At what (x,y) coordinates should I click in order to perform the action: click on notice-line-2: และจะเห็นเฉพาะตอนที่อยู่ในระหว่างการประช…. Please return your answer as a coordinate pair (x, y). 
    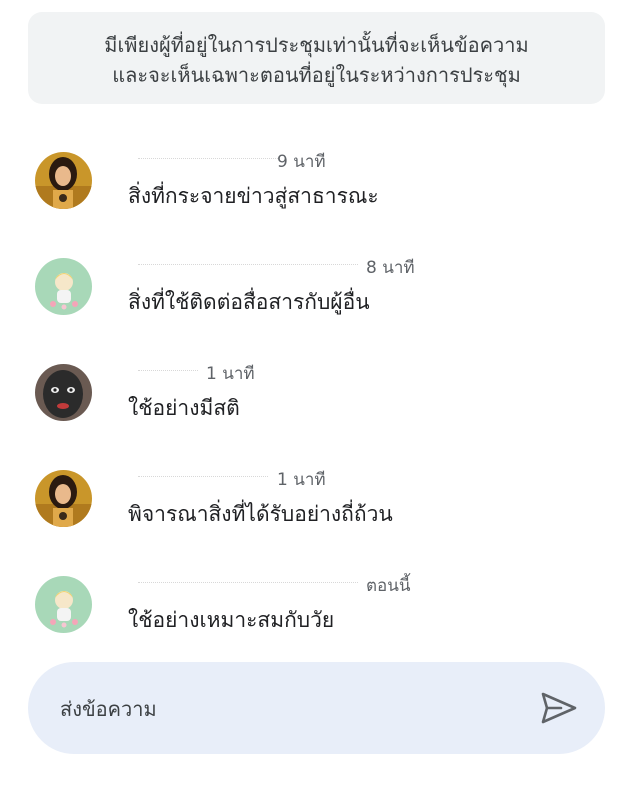
    Looking at the image, I should click on (316, 75).